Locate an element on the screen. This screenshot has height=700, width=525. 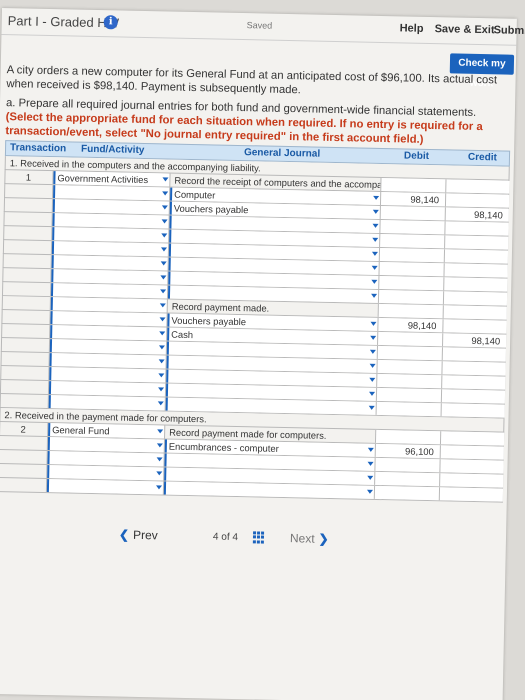
account-value: Record payment made for computers. is located at coordinates (248, 433).